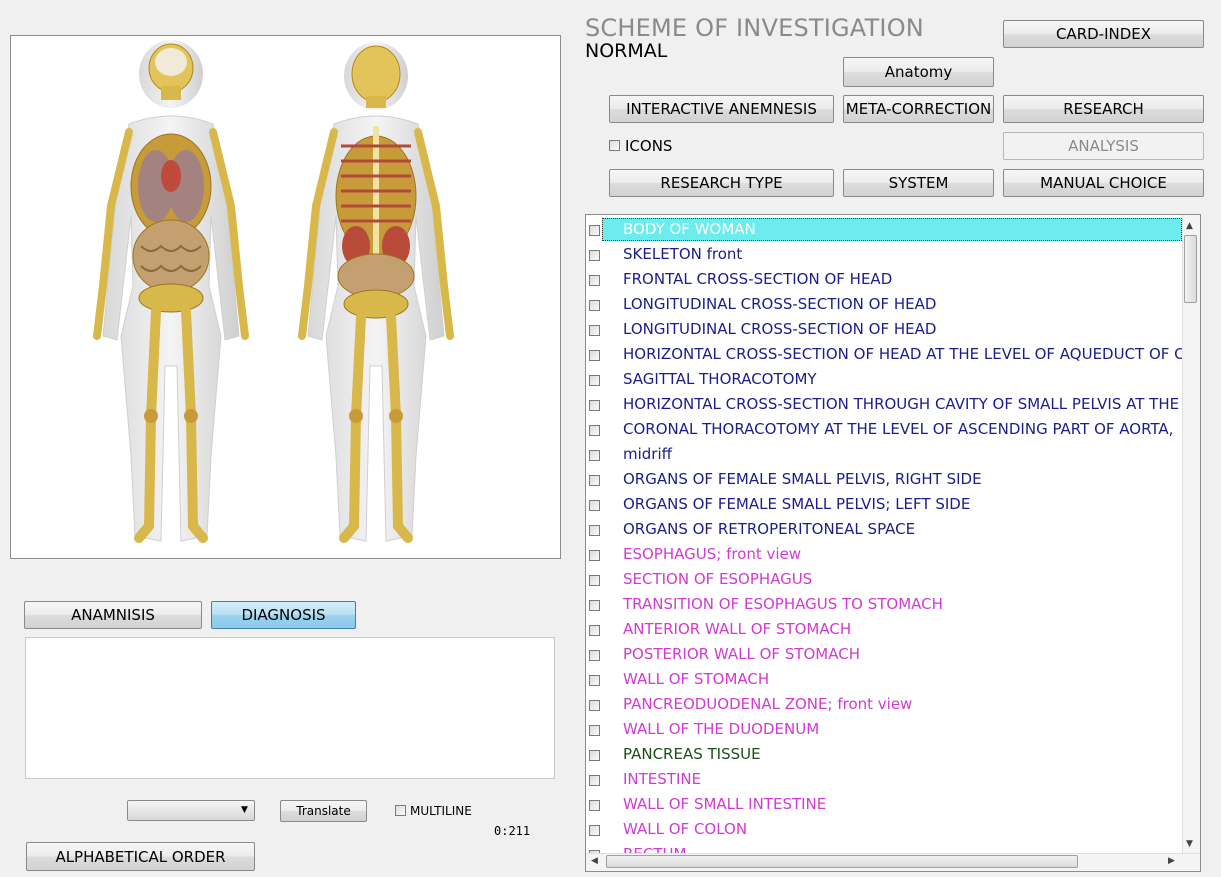 Image resolution: width=1221 pixels, height=877 pixels. Describe the element at coordinates (191, 810) in the screenshot. I see `language-select: ▼` at that location.